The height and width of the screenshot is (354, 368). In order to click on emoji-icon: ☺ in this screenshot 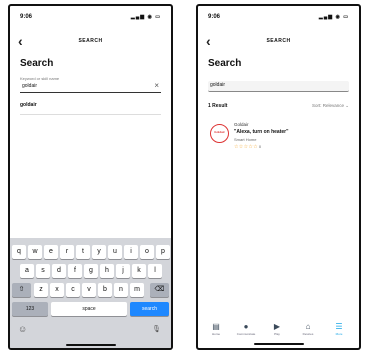, I will do `click(22, 329)`.